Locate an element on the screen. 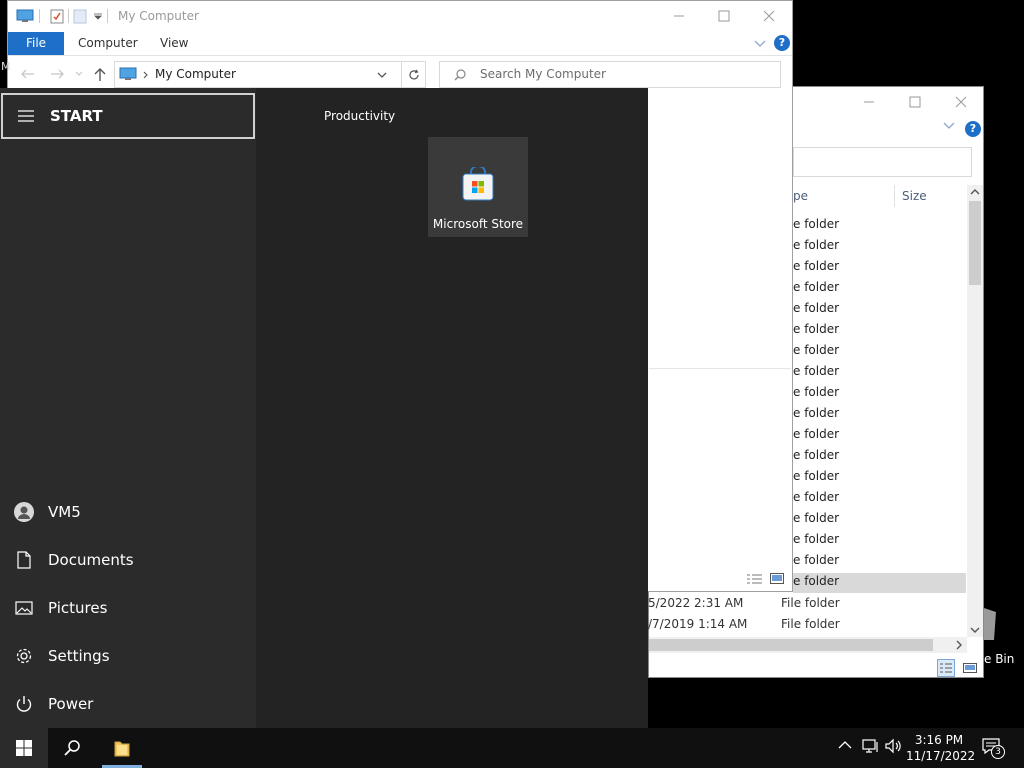  tab-file: File is located at coordinates (36, 43).